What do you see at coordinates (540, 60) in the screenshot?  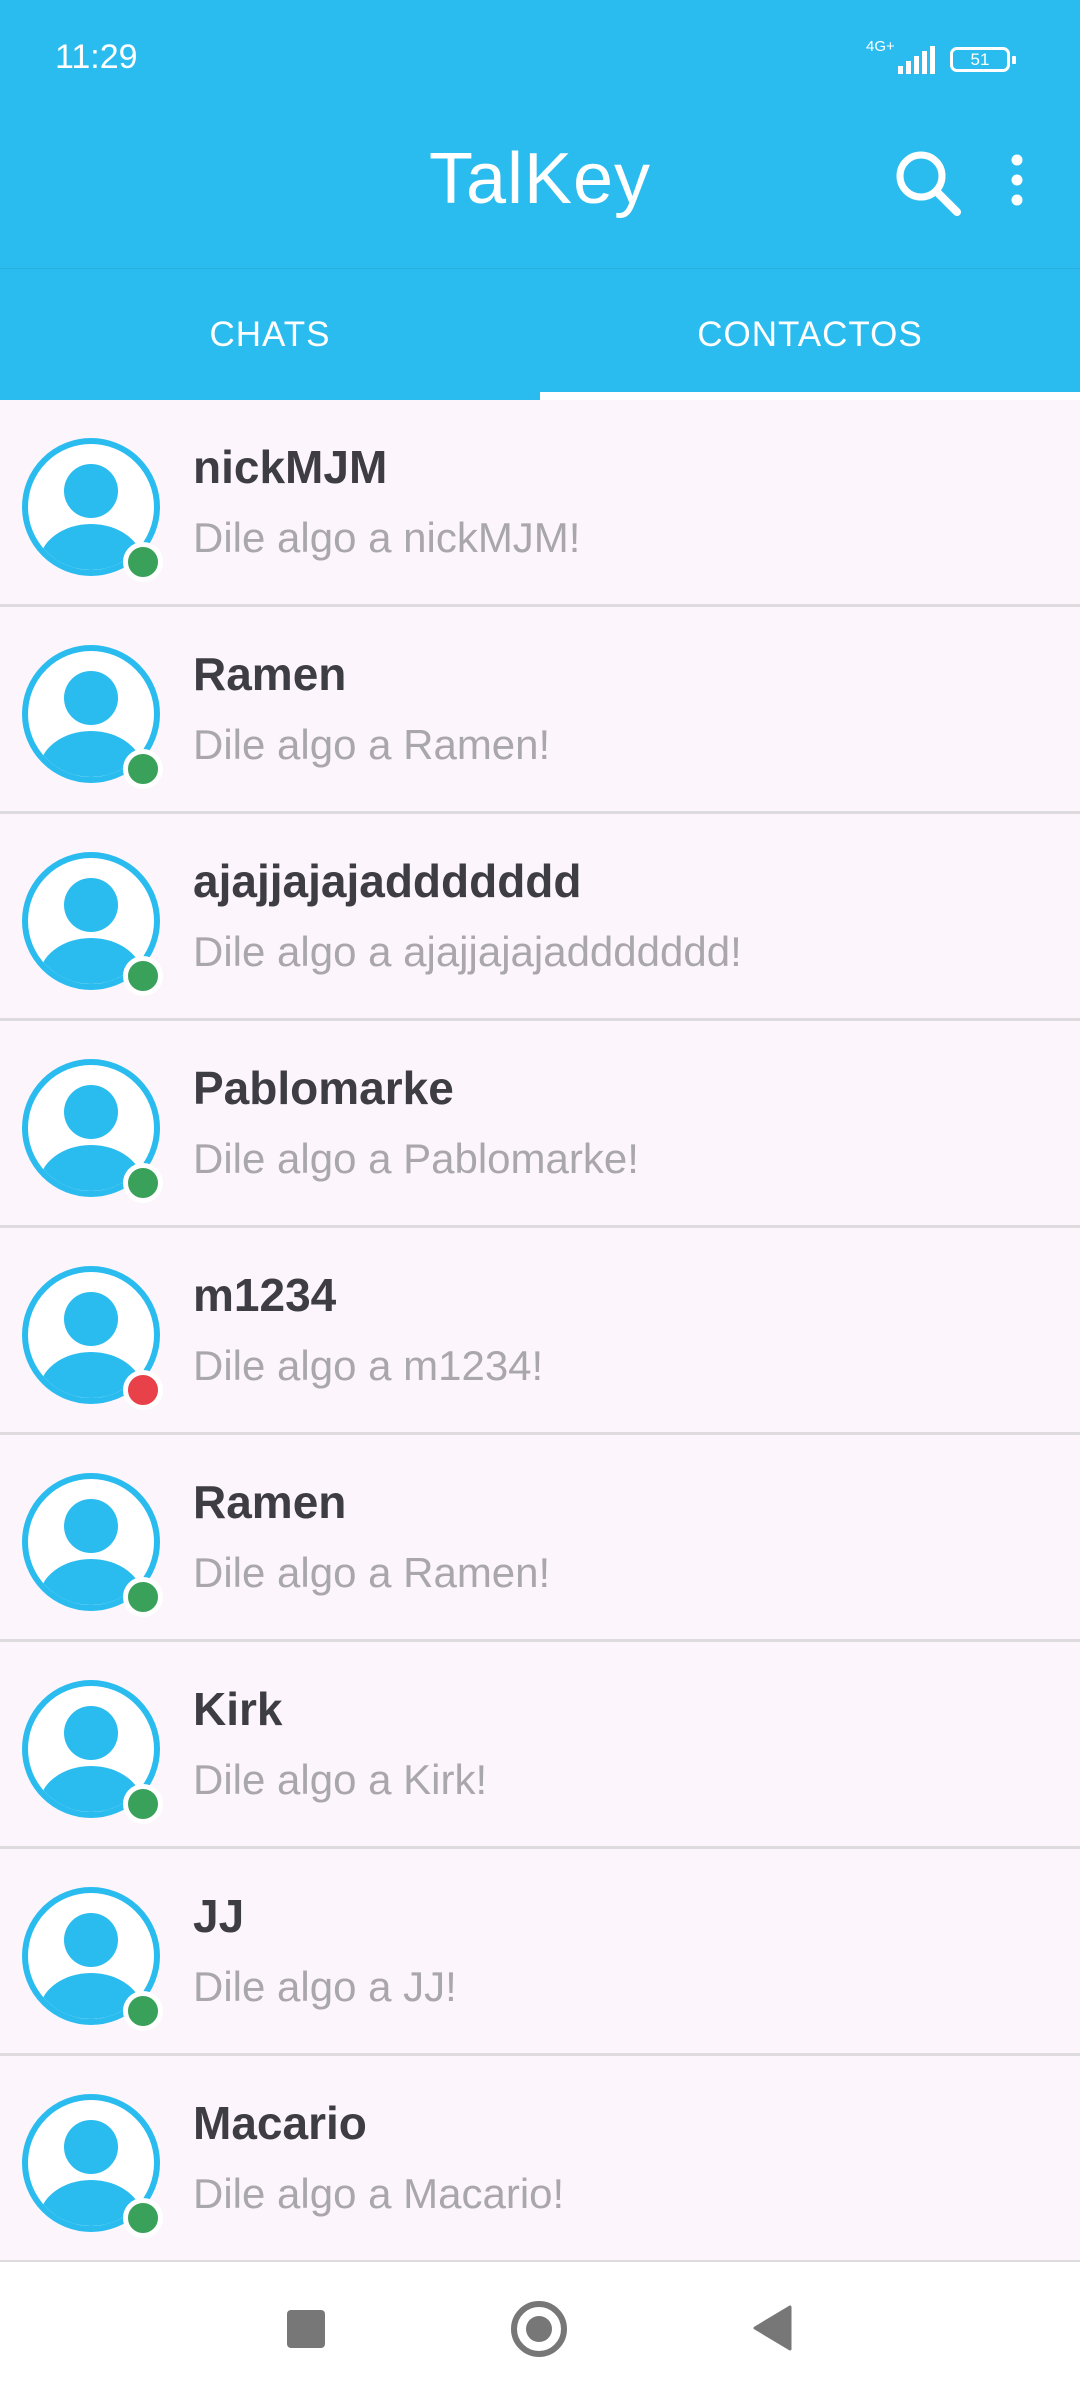 I see `status-bar: 11:29 4G+ 51` at bounding box center [540, 60].